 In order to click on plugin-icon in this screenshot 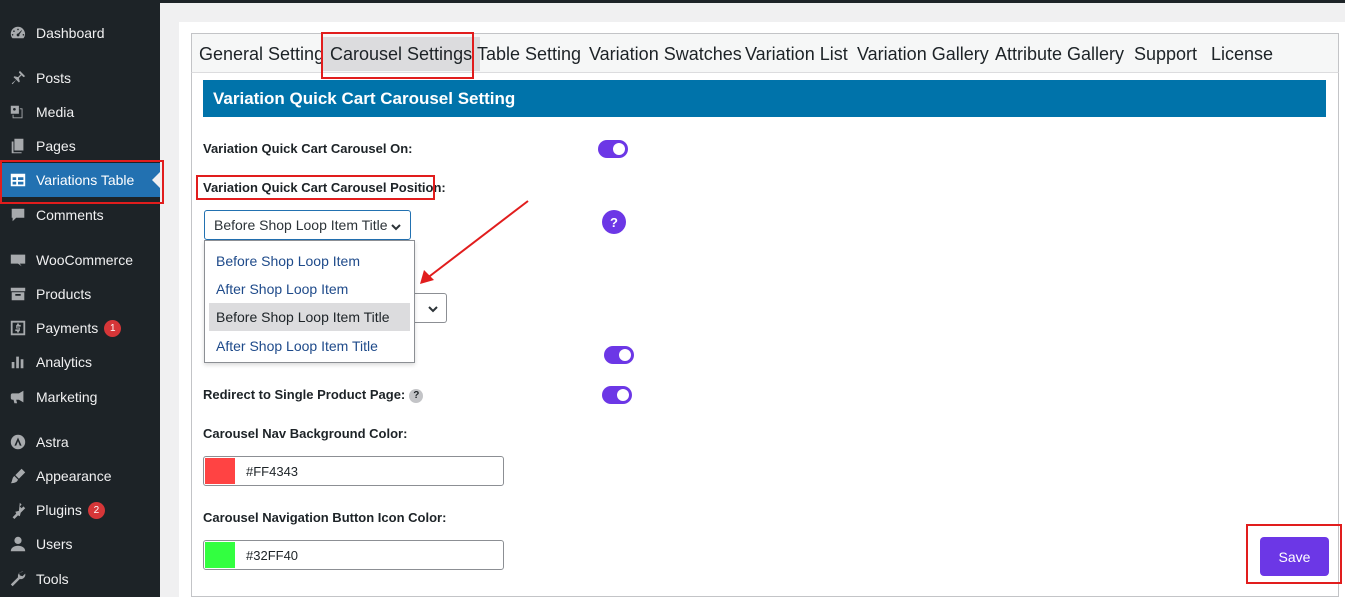, I will do `click(18, 510)`.